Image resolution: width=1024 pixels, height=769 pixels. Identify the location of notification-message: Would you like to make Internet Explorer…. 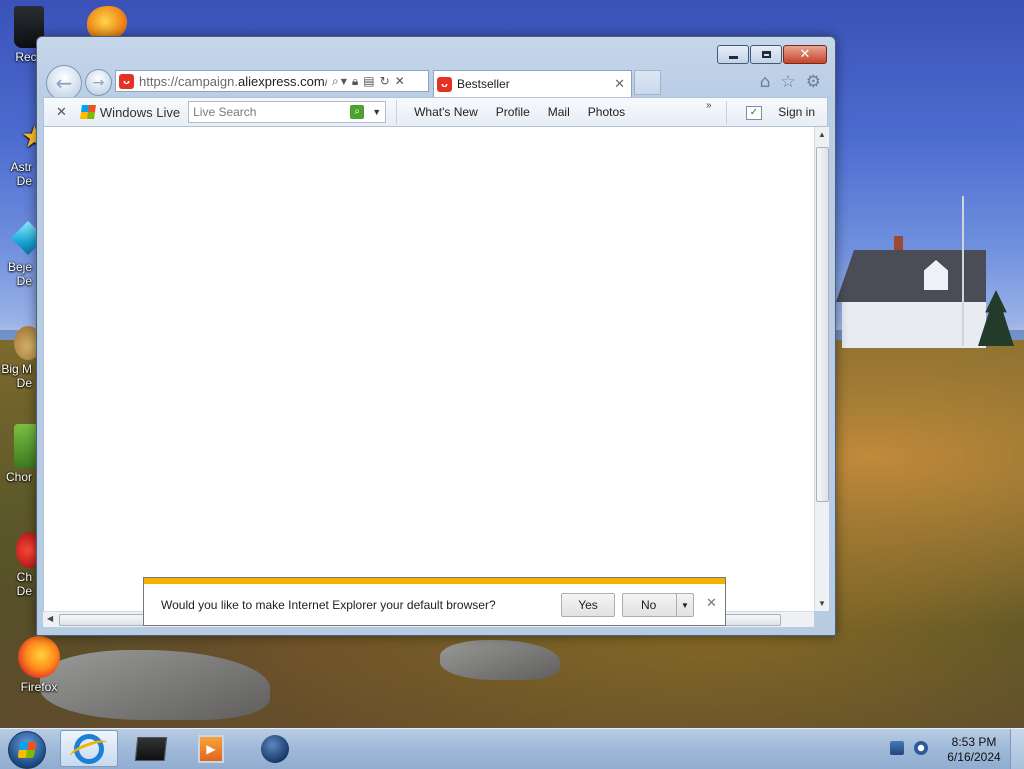
(328, 605).